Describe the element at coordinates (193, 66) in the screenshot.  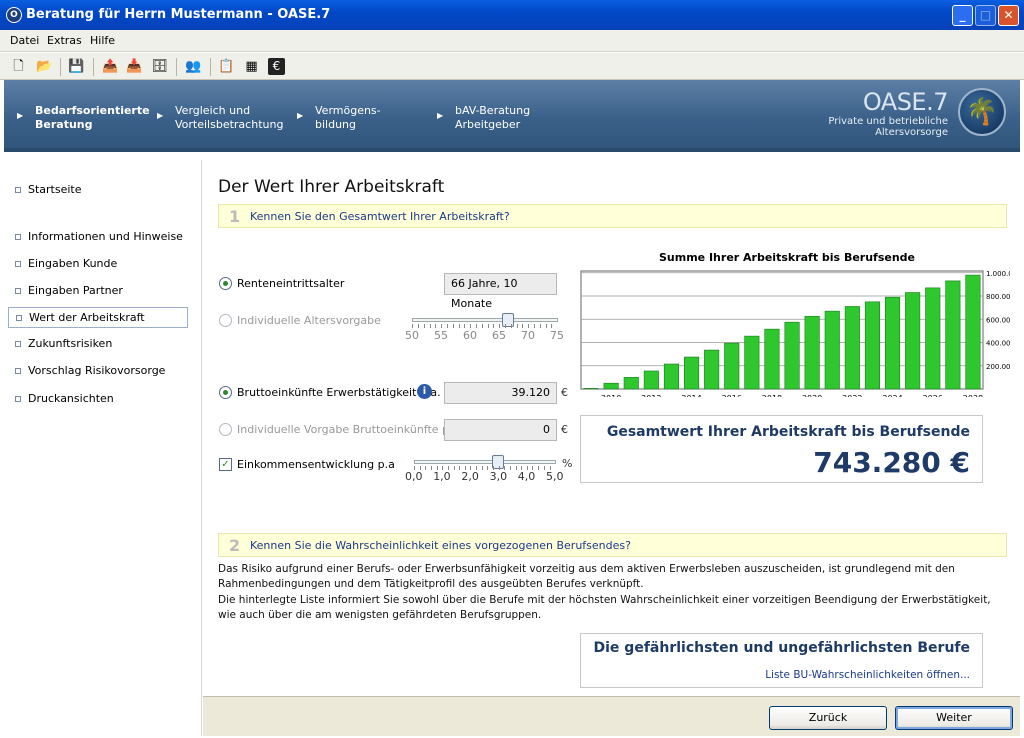
I see `users-icon: 👥` at that location.